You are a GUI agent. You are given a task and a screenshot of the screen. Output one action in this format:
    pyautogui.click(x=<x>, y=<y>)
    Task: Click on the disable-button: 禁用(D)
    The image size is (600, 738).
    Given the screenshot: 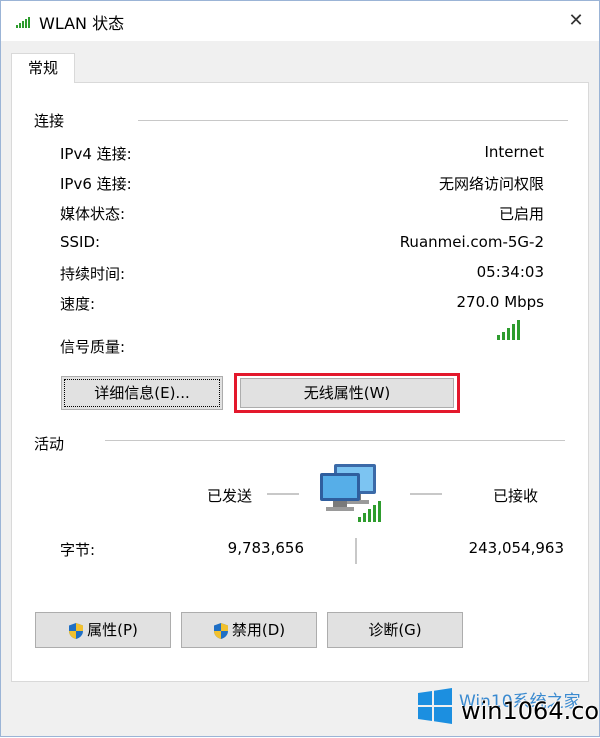 What is the action you would take?
    pyautogui.click(x=249, y=630)
    